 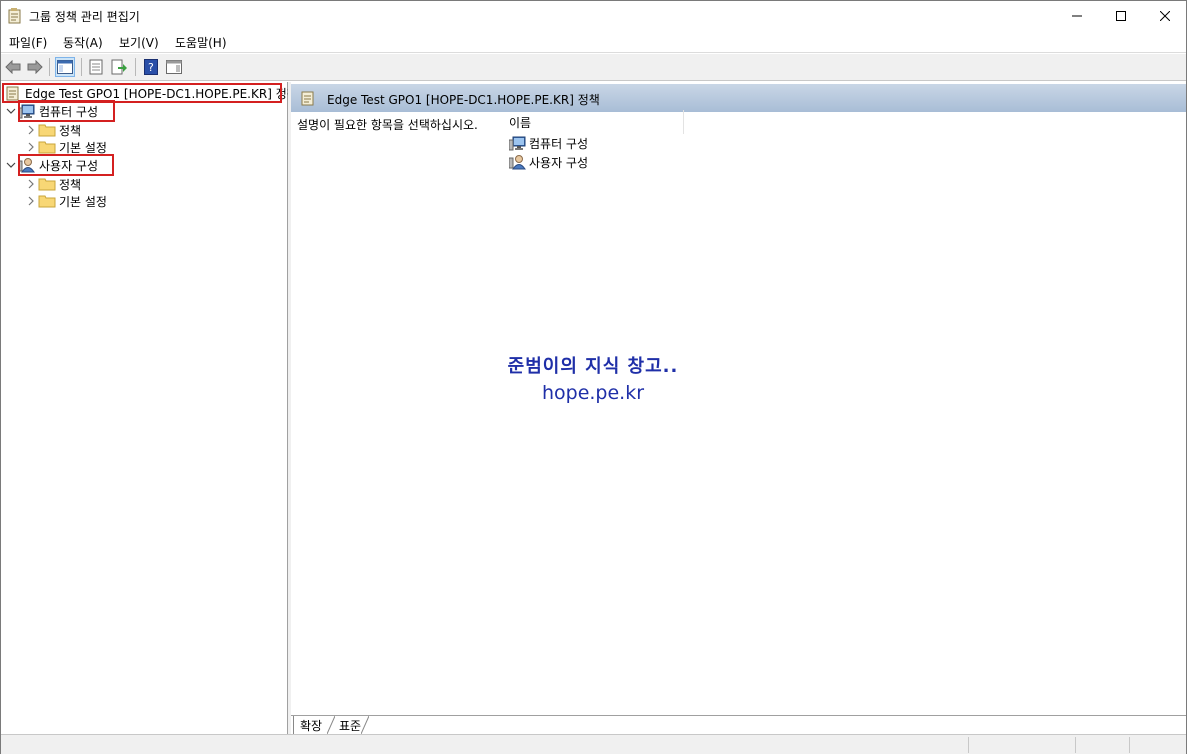 I want to click on window-title: 그룹 정책 관리 편집기, so click(x=84, y=17).